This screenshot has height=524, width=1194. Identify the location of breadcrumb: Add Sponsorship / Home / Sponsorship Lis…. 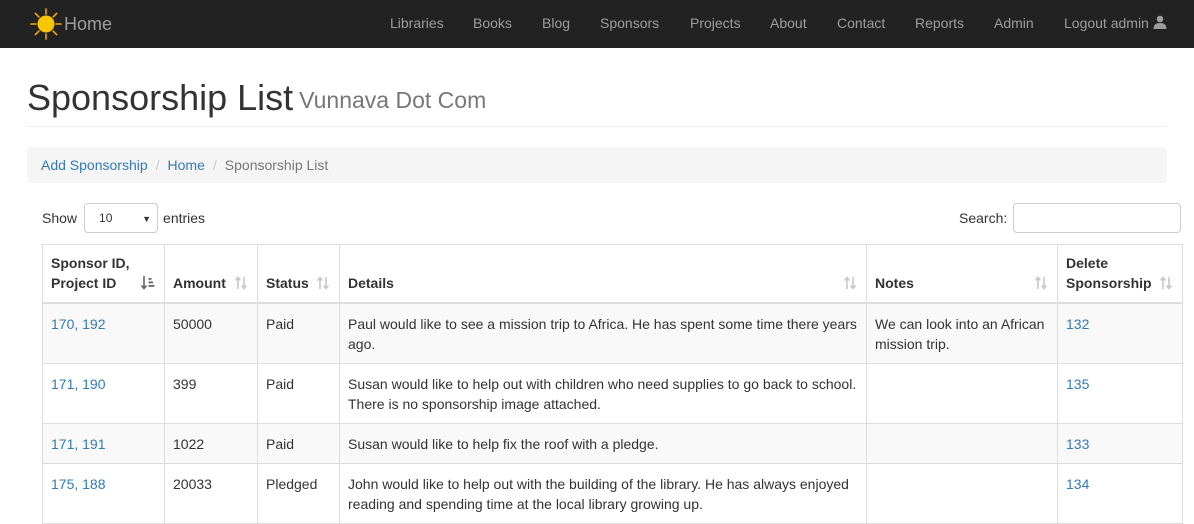
(597, 165).